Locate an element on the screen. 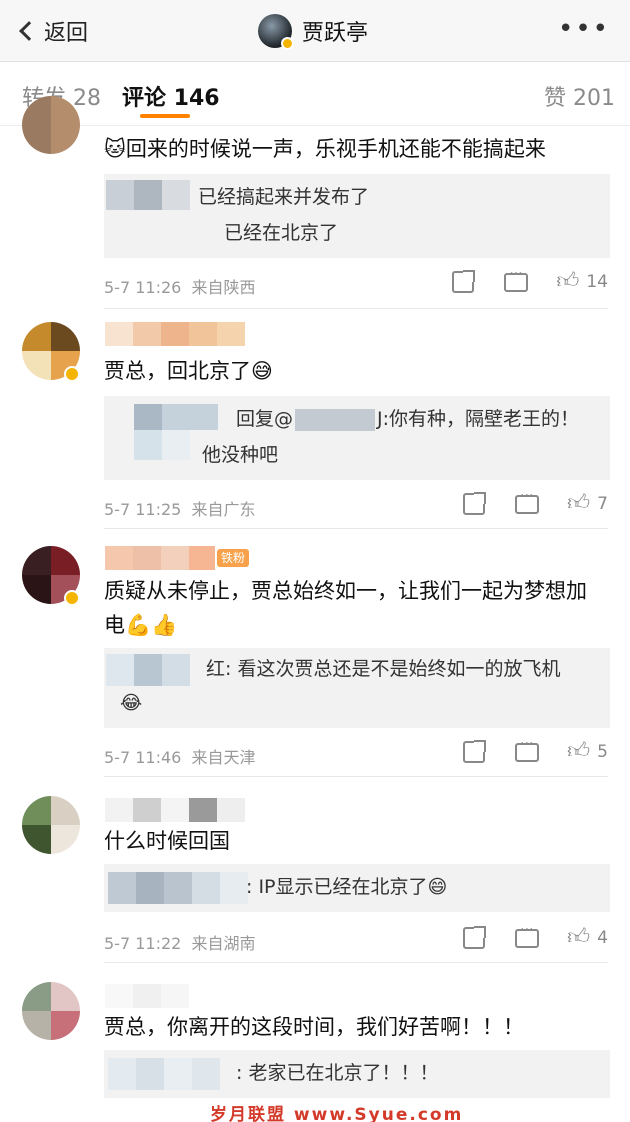 The height and width of the screenshot is (1122, 630). reply-box: : 老家已在北京了！！！ is located at coordinates (357, 1074).